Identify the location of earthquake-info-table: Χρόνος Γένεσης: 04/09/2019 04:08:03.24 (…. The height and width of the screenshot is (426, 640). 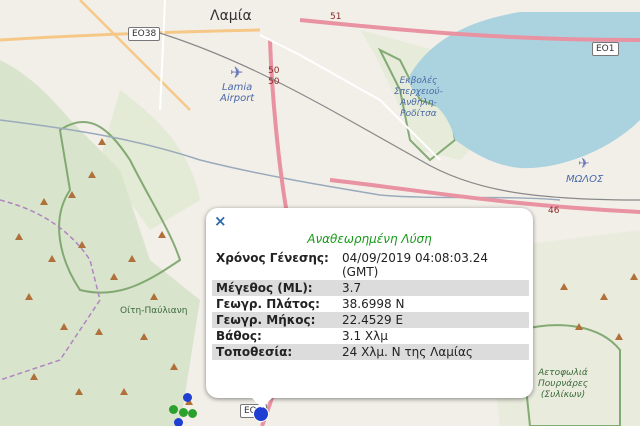
(370, 305).